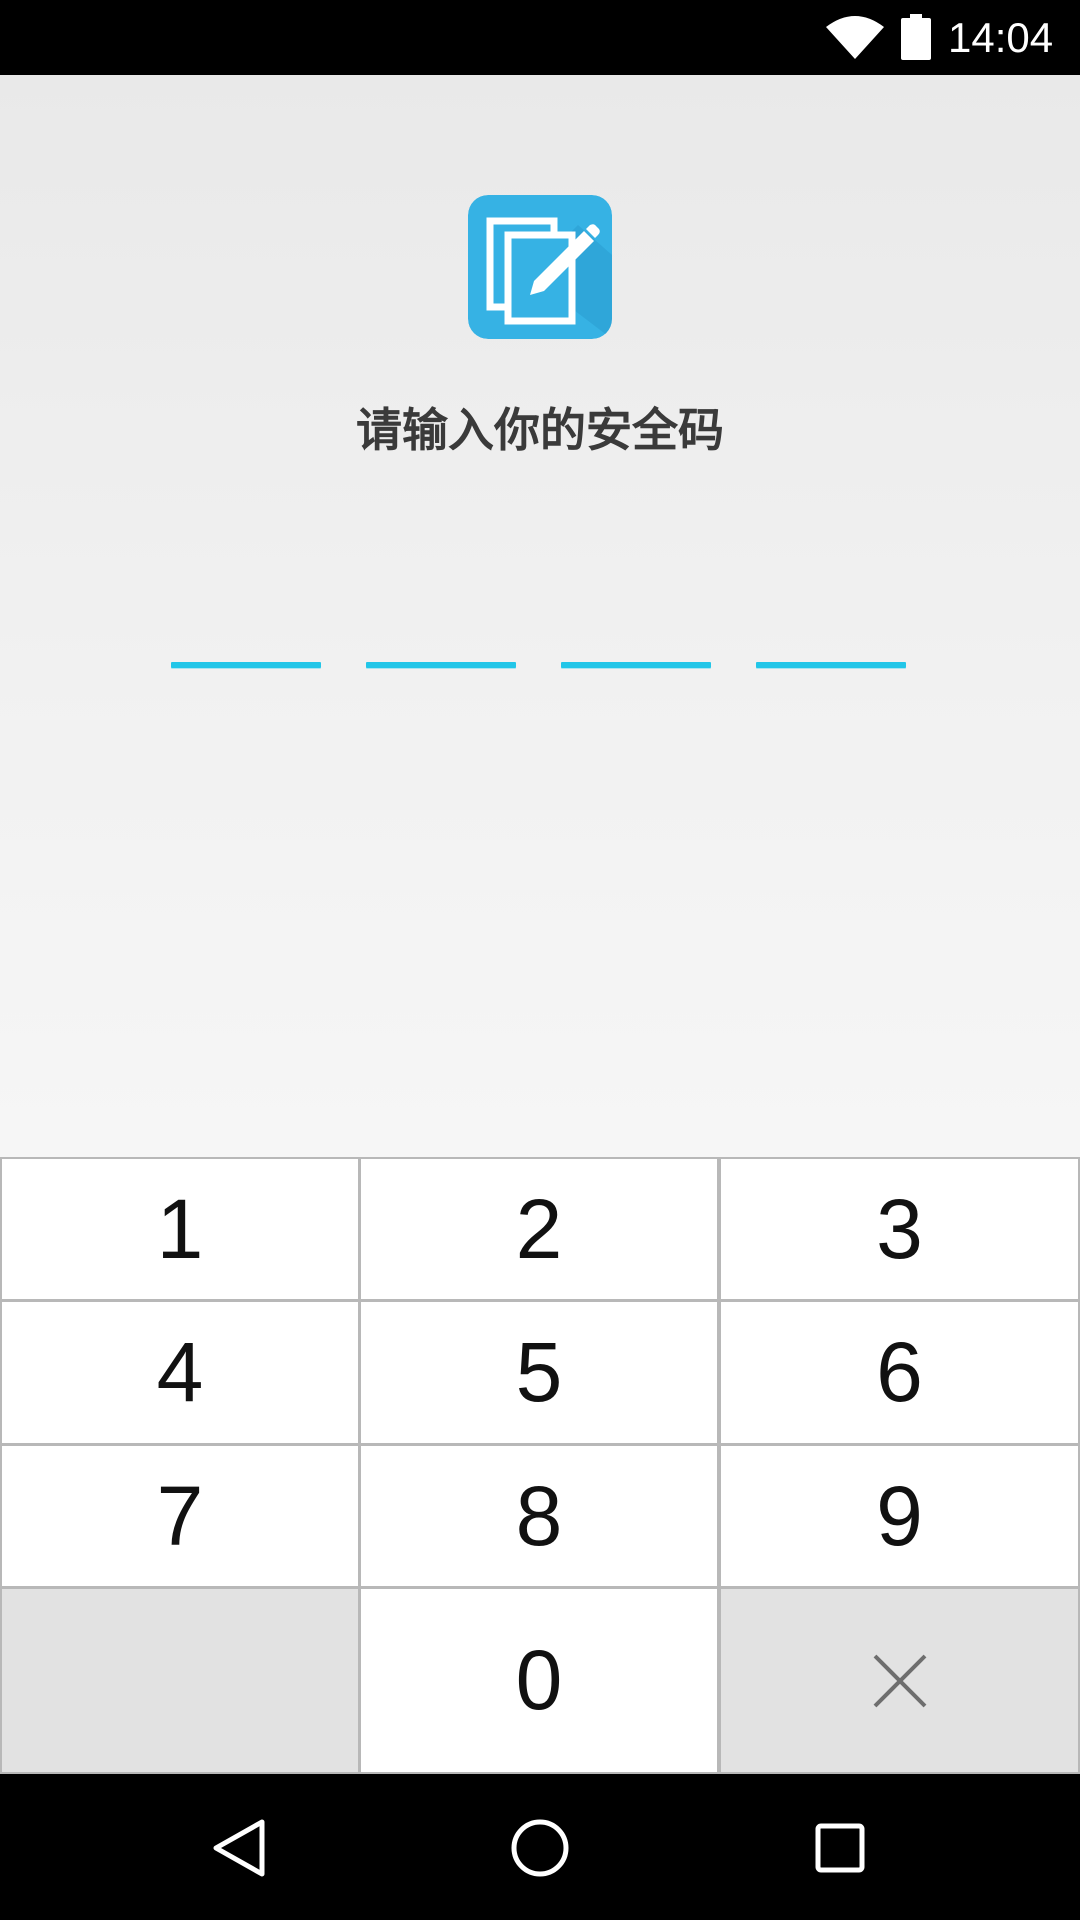 Image resolution: width=1080 pixels, height=1920 pixels. I want to click on key-3: 3, so click(899, 1229).